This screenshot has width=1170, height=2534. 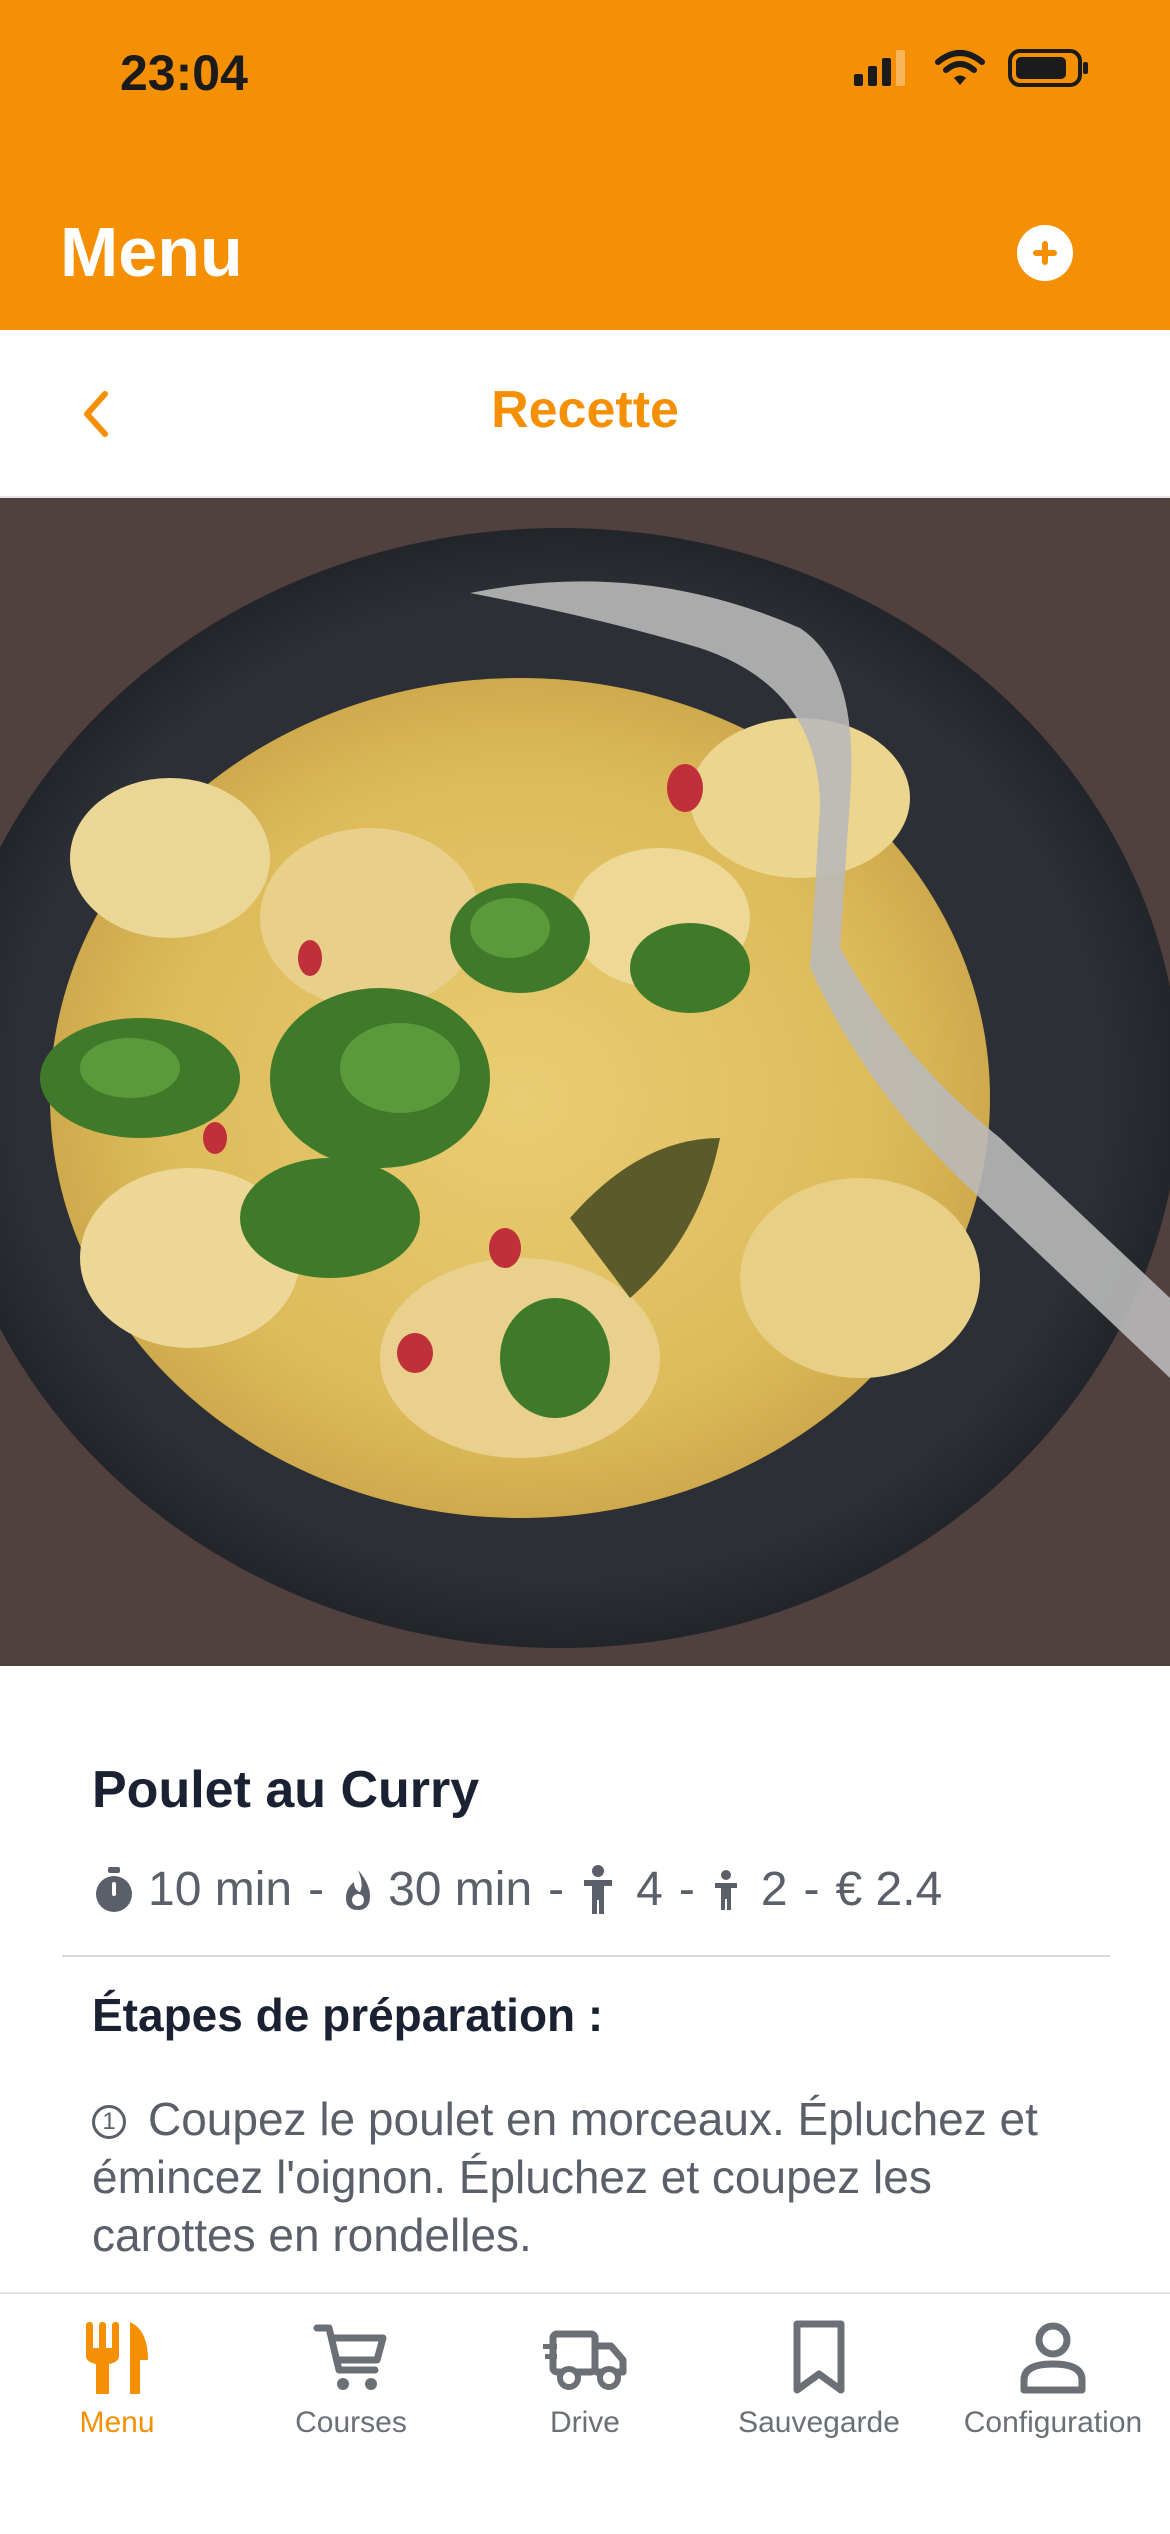 What do you see at coordinates (151, 252) in the screenshot?
I see `page-title: Menu` at bounding box center [151, 252].